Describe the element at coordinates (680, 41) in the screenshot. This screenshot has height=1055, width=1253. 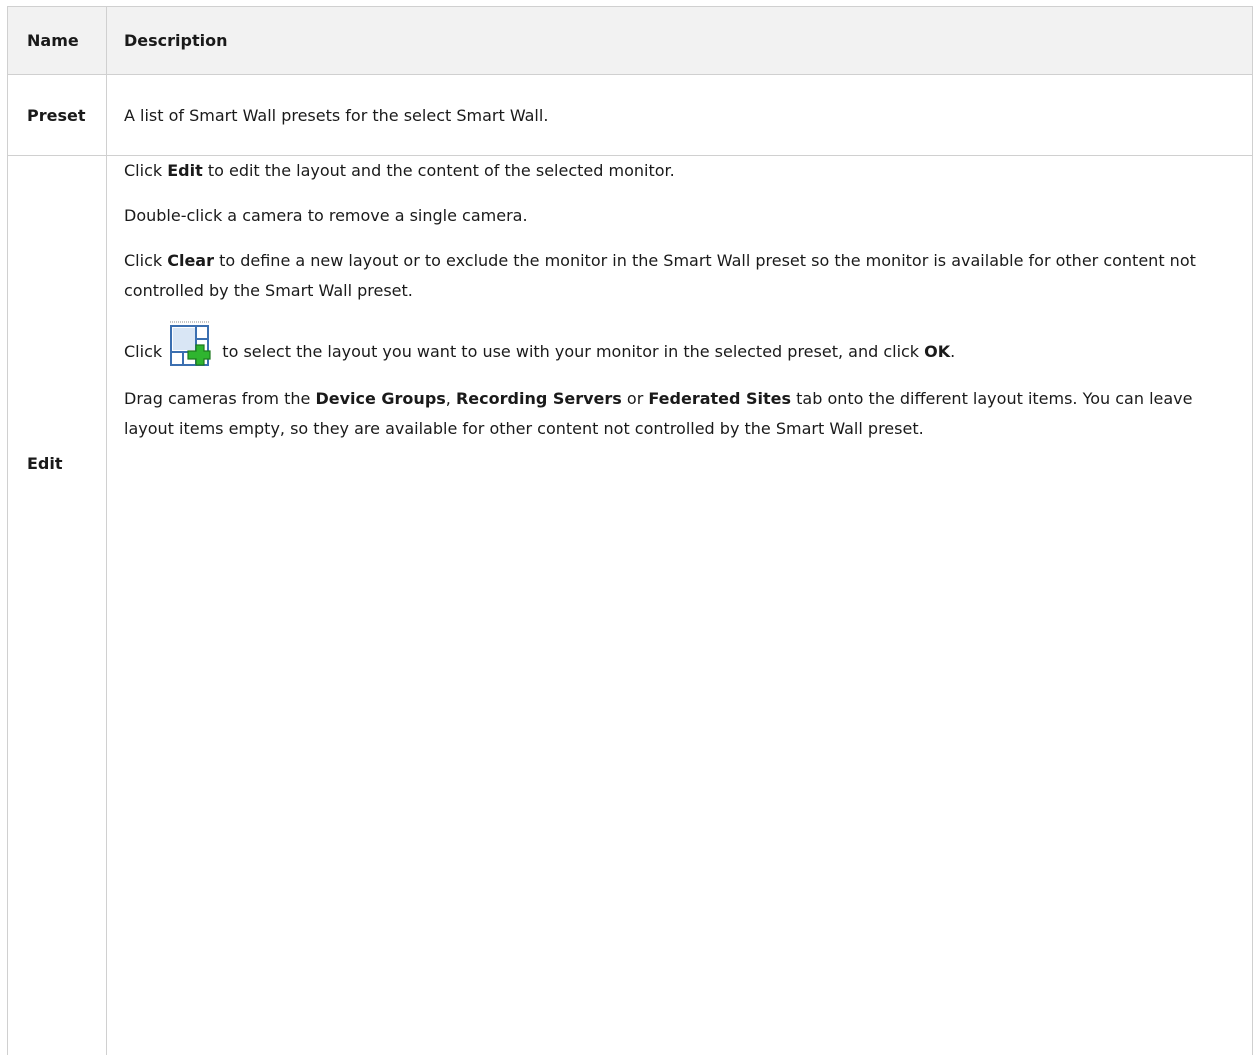
I see `header-description: Description` at that location.